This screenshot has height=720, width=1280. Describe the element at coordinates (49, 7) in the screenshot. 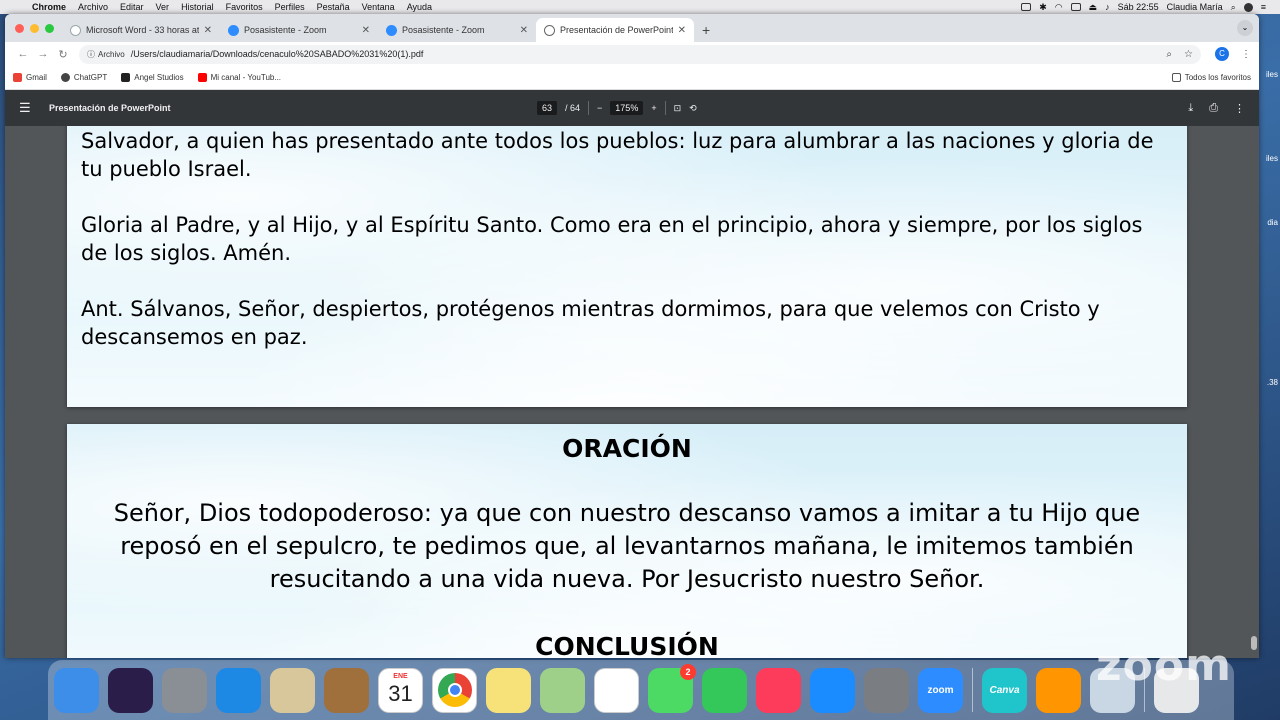

I see `menu-app: Chrome` at that location.